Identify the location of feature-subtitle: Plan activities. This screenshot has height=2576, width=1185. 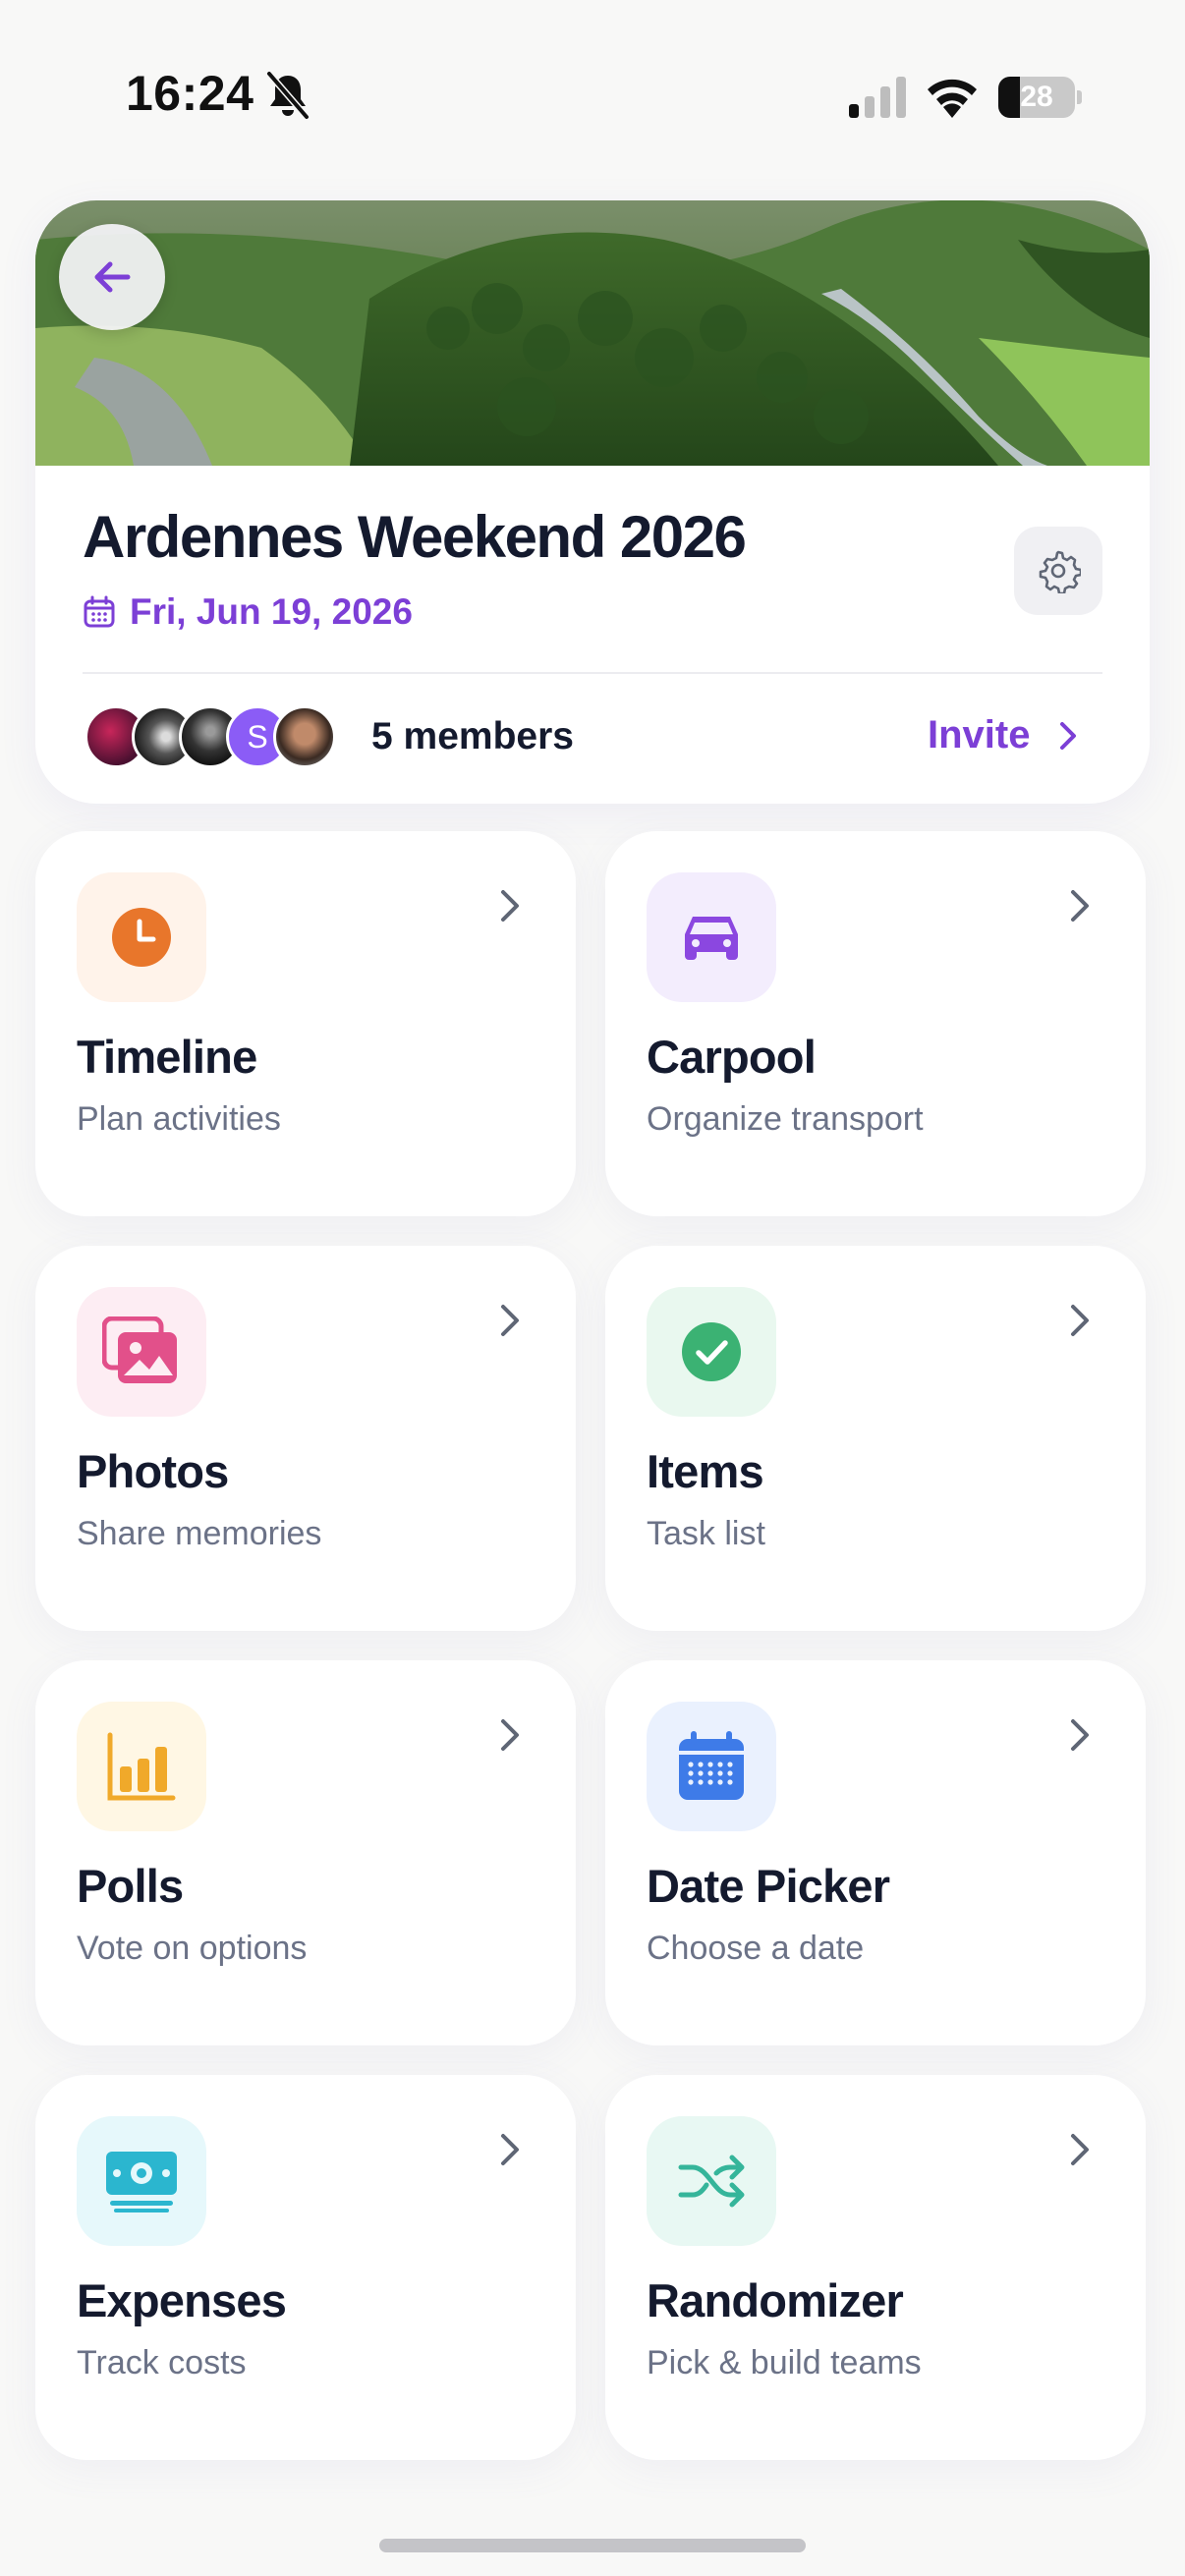
(179, 1119).